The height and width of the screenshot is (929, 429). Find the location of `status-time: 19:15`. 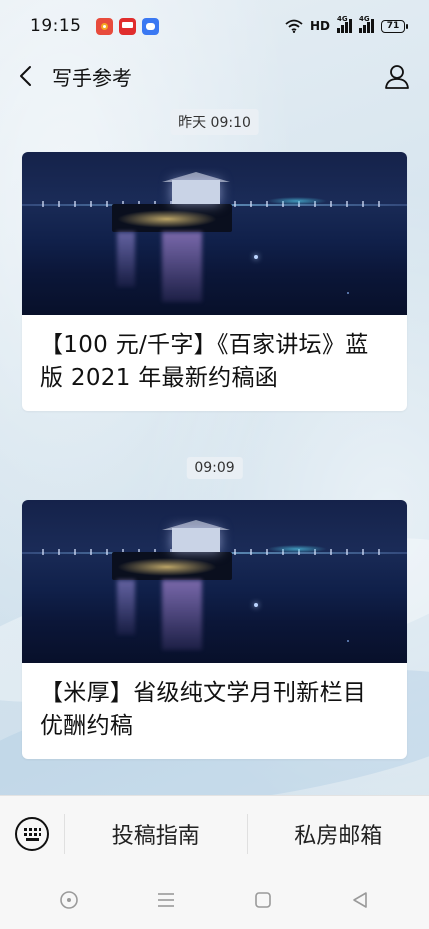

status-time: 19:15 is located at coordinates (56, 26).